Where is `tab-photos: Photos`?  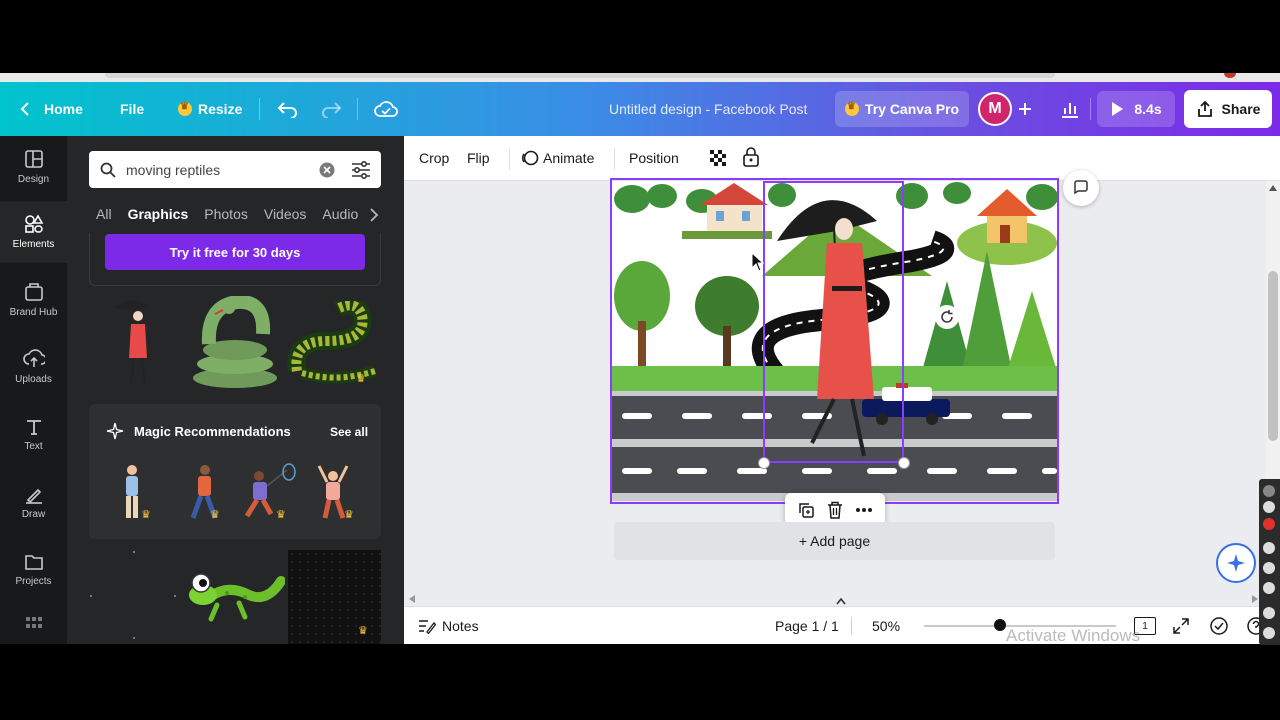 tab-photos: Photos is located at coordinates (226, 219).